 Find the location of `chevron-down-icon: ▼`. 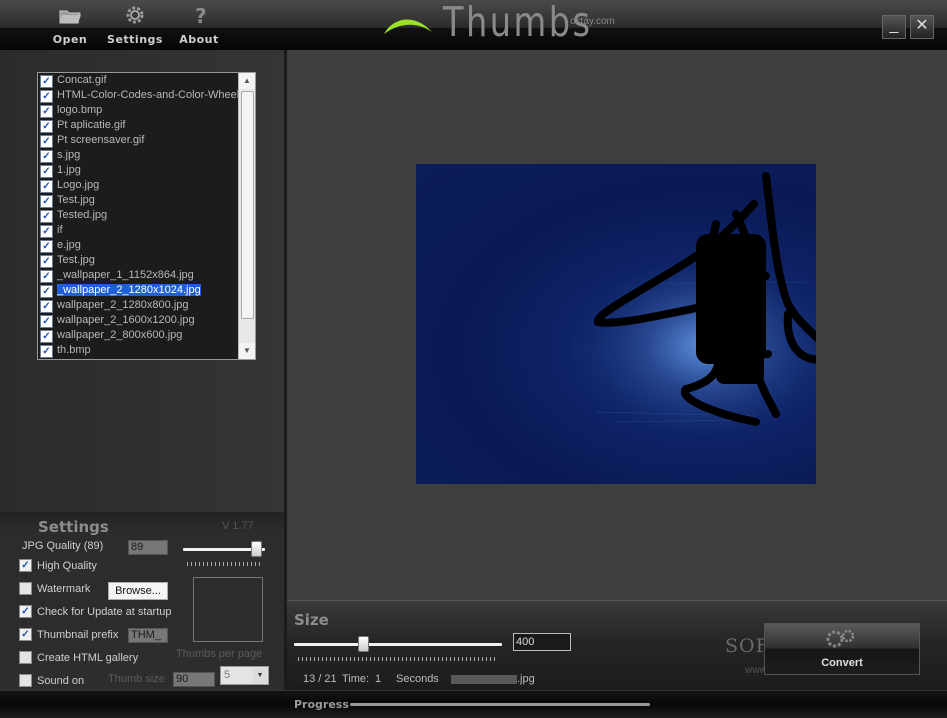

chevron-down-icon: ▼ is located at coordinates (260, 675).